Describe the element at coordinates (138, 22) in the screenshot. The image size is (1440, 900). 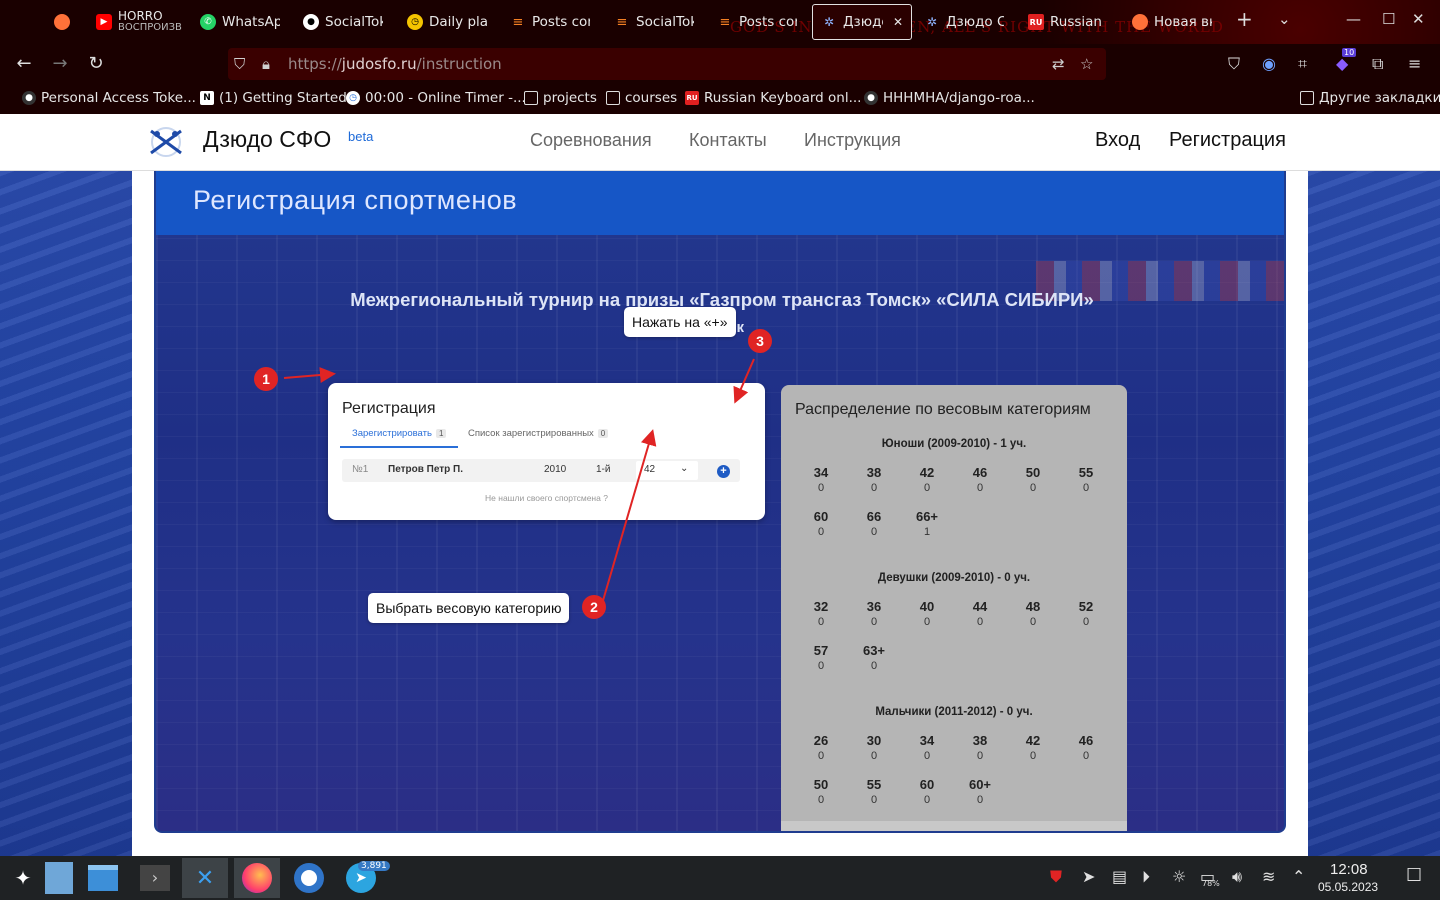
I see `tab-youtube: ▶ HORRO ВОСПРОИЗВ` at that location.